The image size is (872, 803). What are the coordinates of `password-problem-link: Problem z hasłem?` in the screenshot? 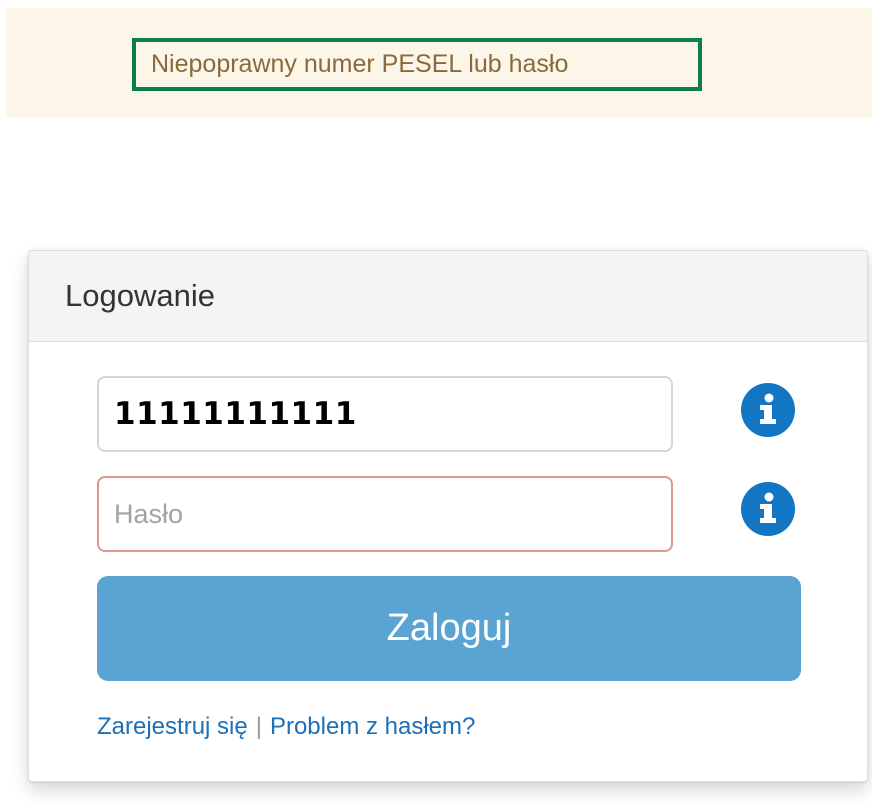 It's located at (372, 727).